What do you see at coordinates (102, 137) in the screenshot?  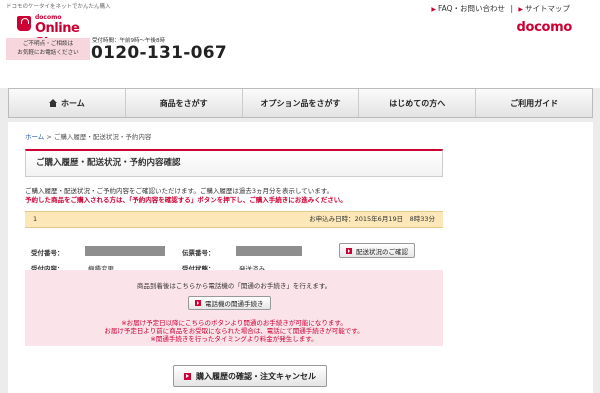 I see `breadcrumb-current: ご購入履歴・配送状況・予約内容` at bounding box center [102, 137].